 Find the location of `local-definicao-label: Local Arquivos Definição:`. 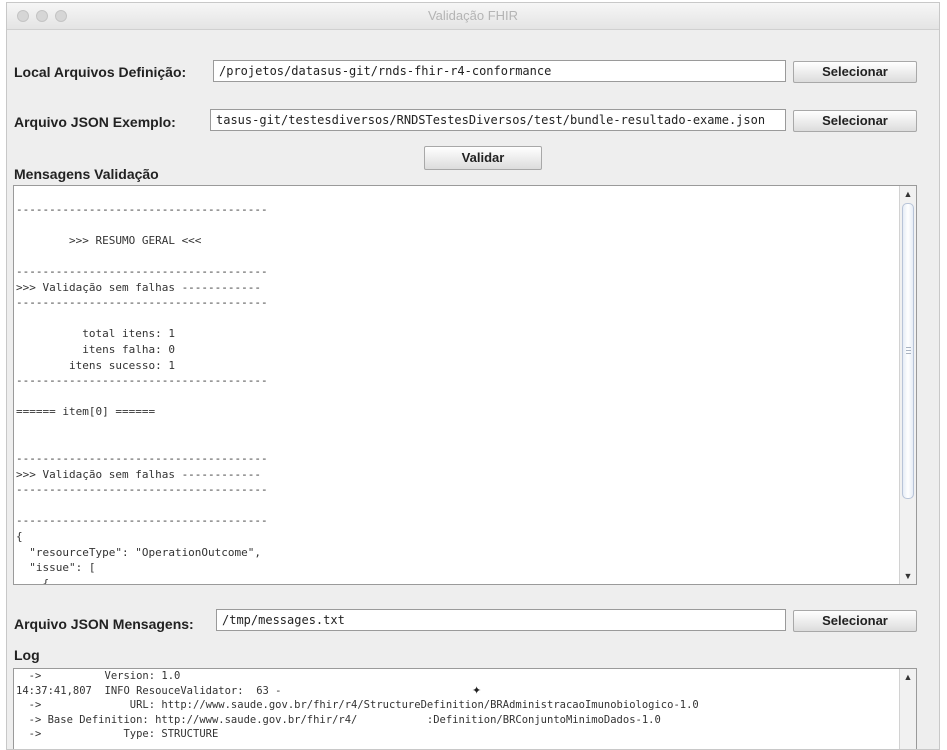

local-definicao-label: Local Arquivos Definição: is located at coordinates (100, 72).